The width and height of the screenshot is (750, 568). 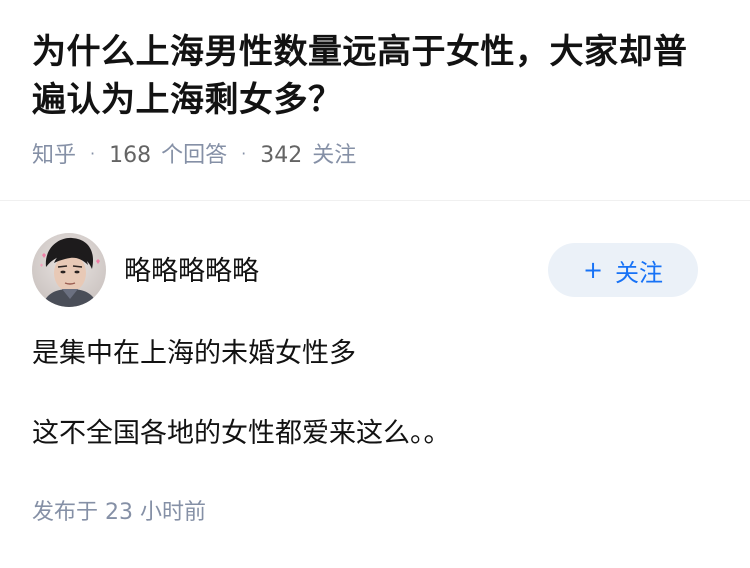 What do you see at coordinates (241, 433) in the screenshot?
I see `answer-paragraph: 这不全国各地的女性都爱来这么。。` at bounding box center [241, 433].